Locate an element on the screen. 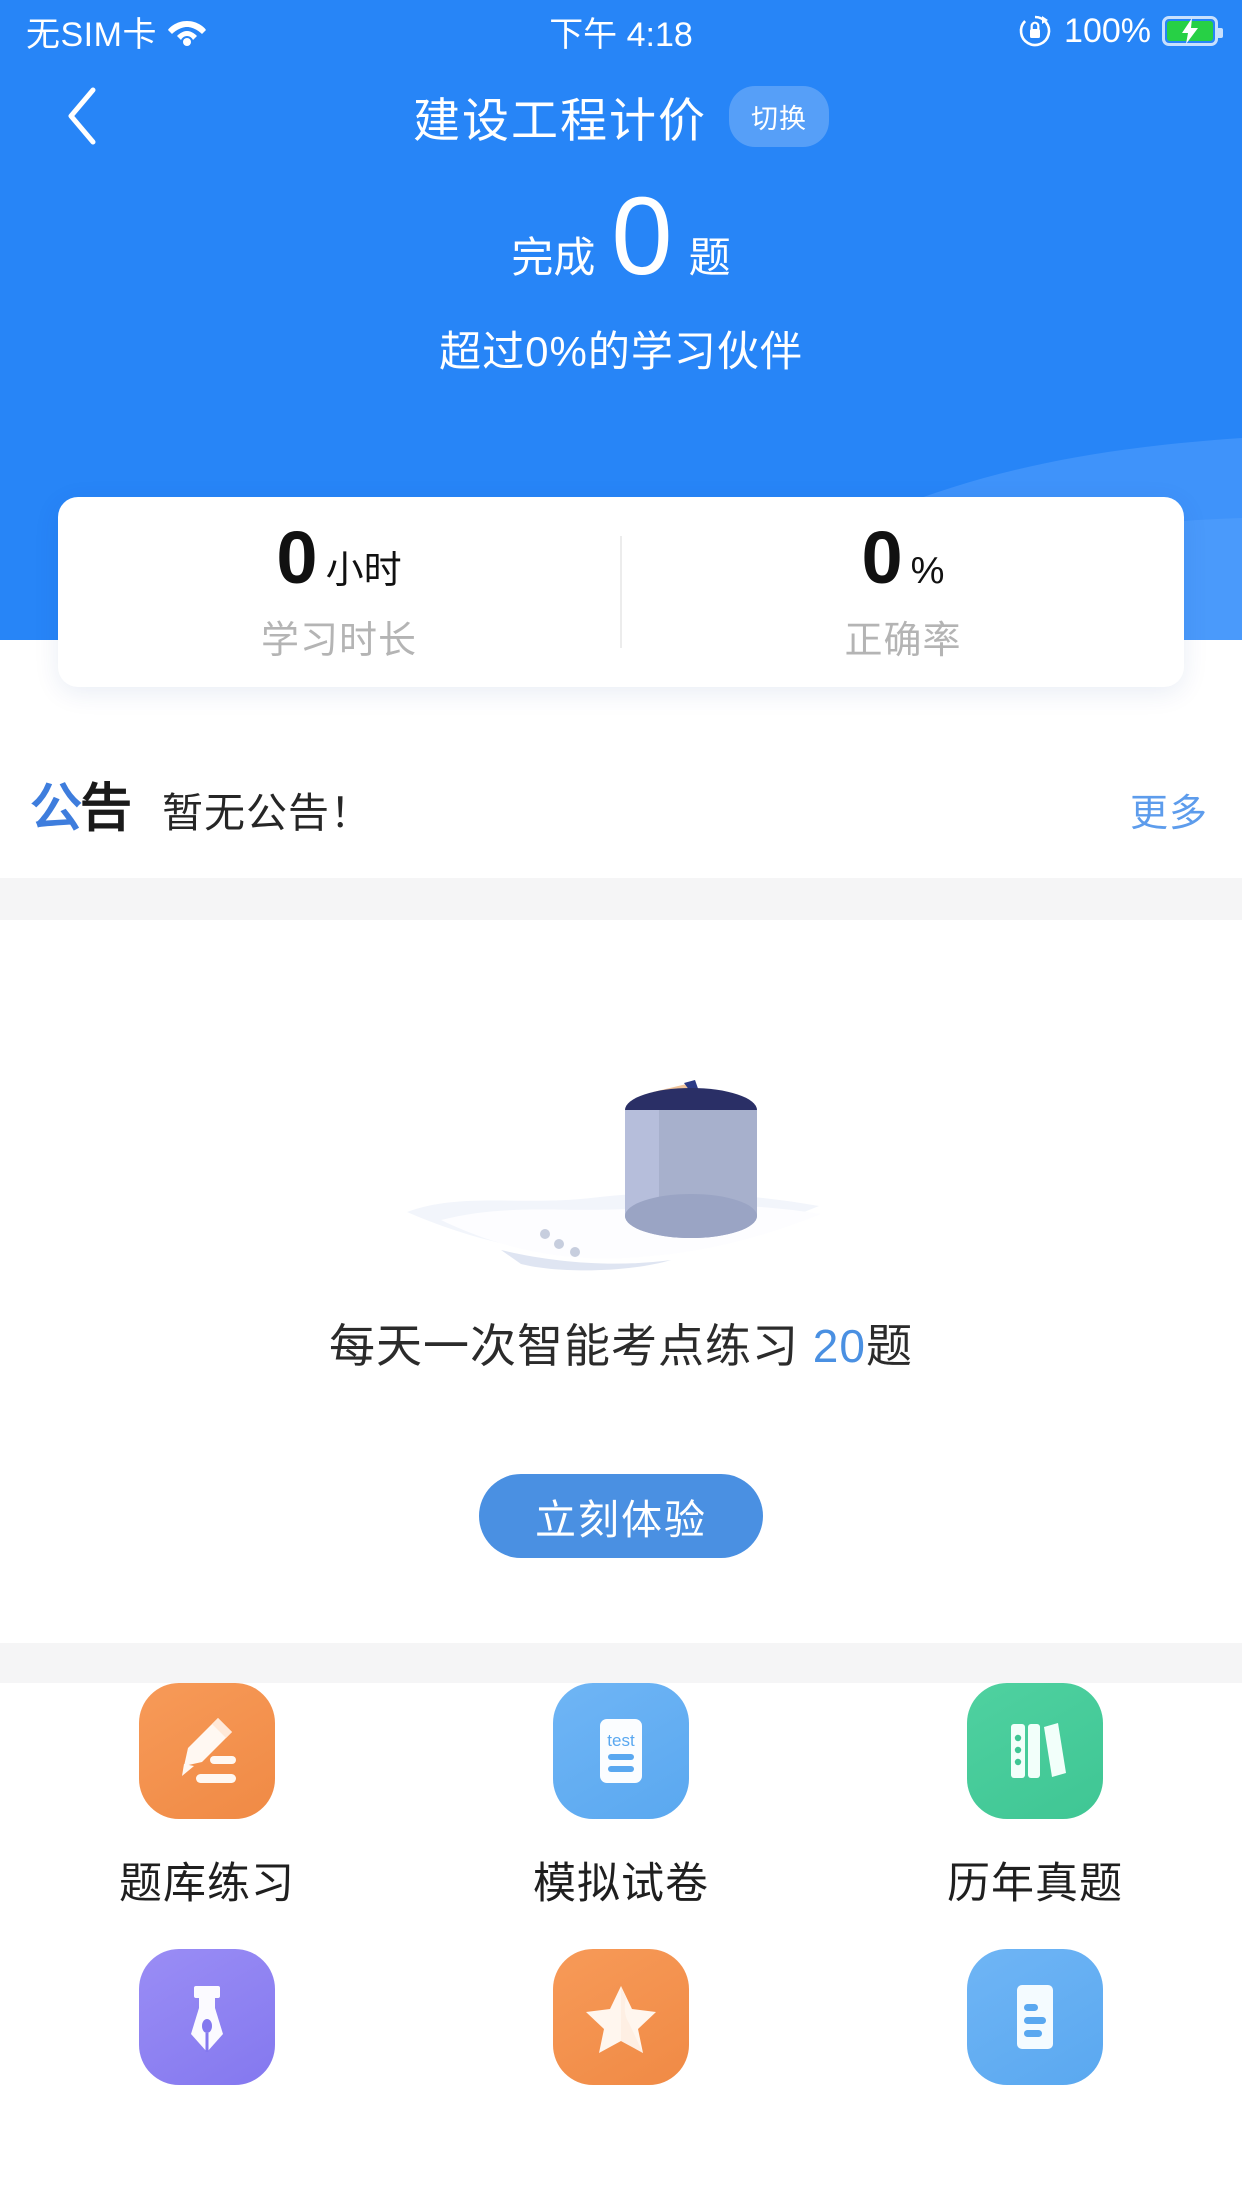 The image size is (1242, 2208). chevron-left-icon is located at coordinates (82, 116).